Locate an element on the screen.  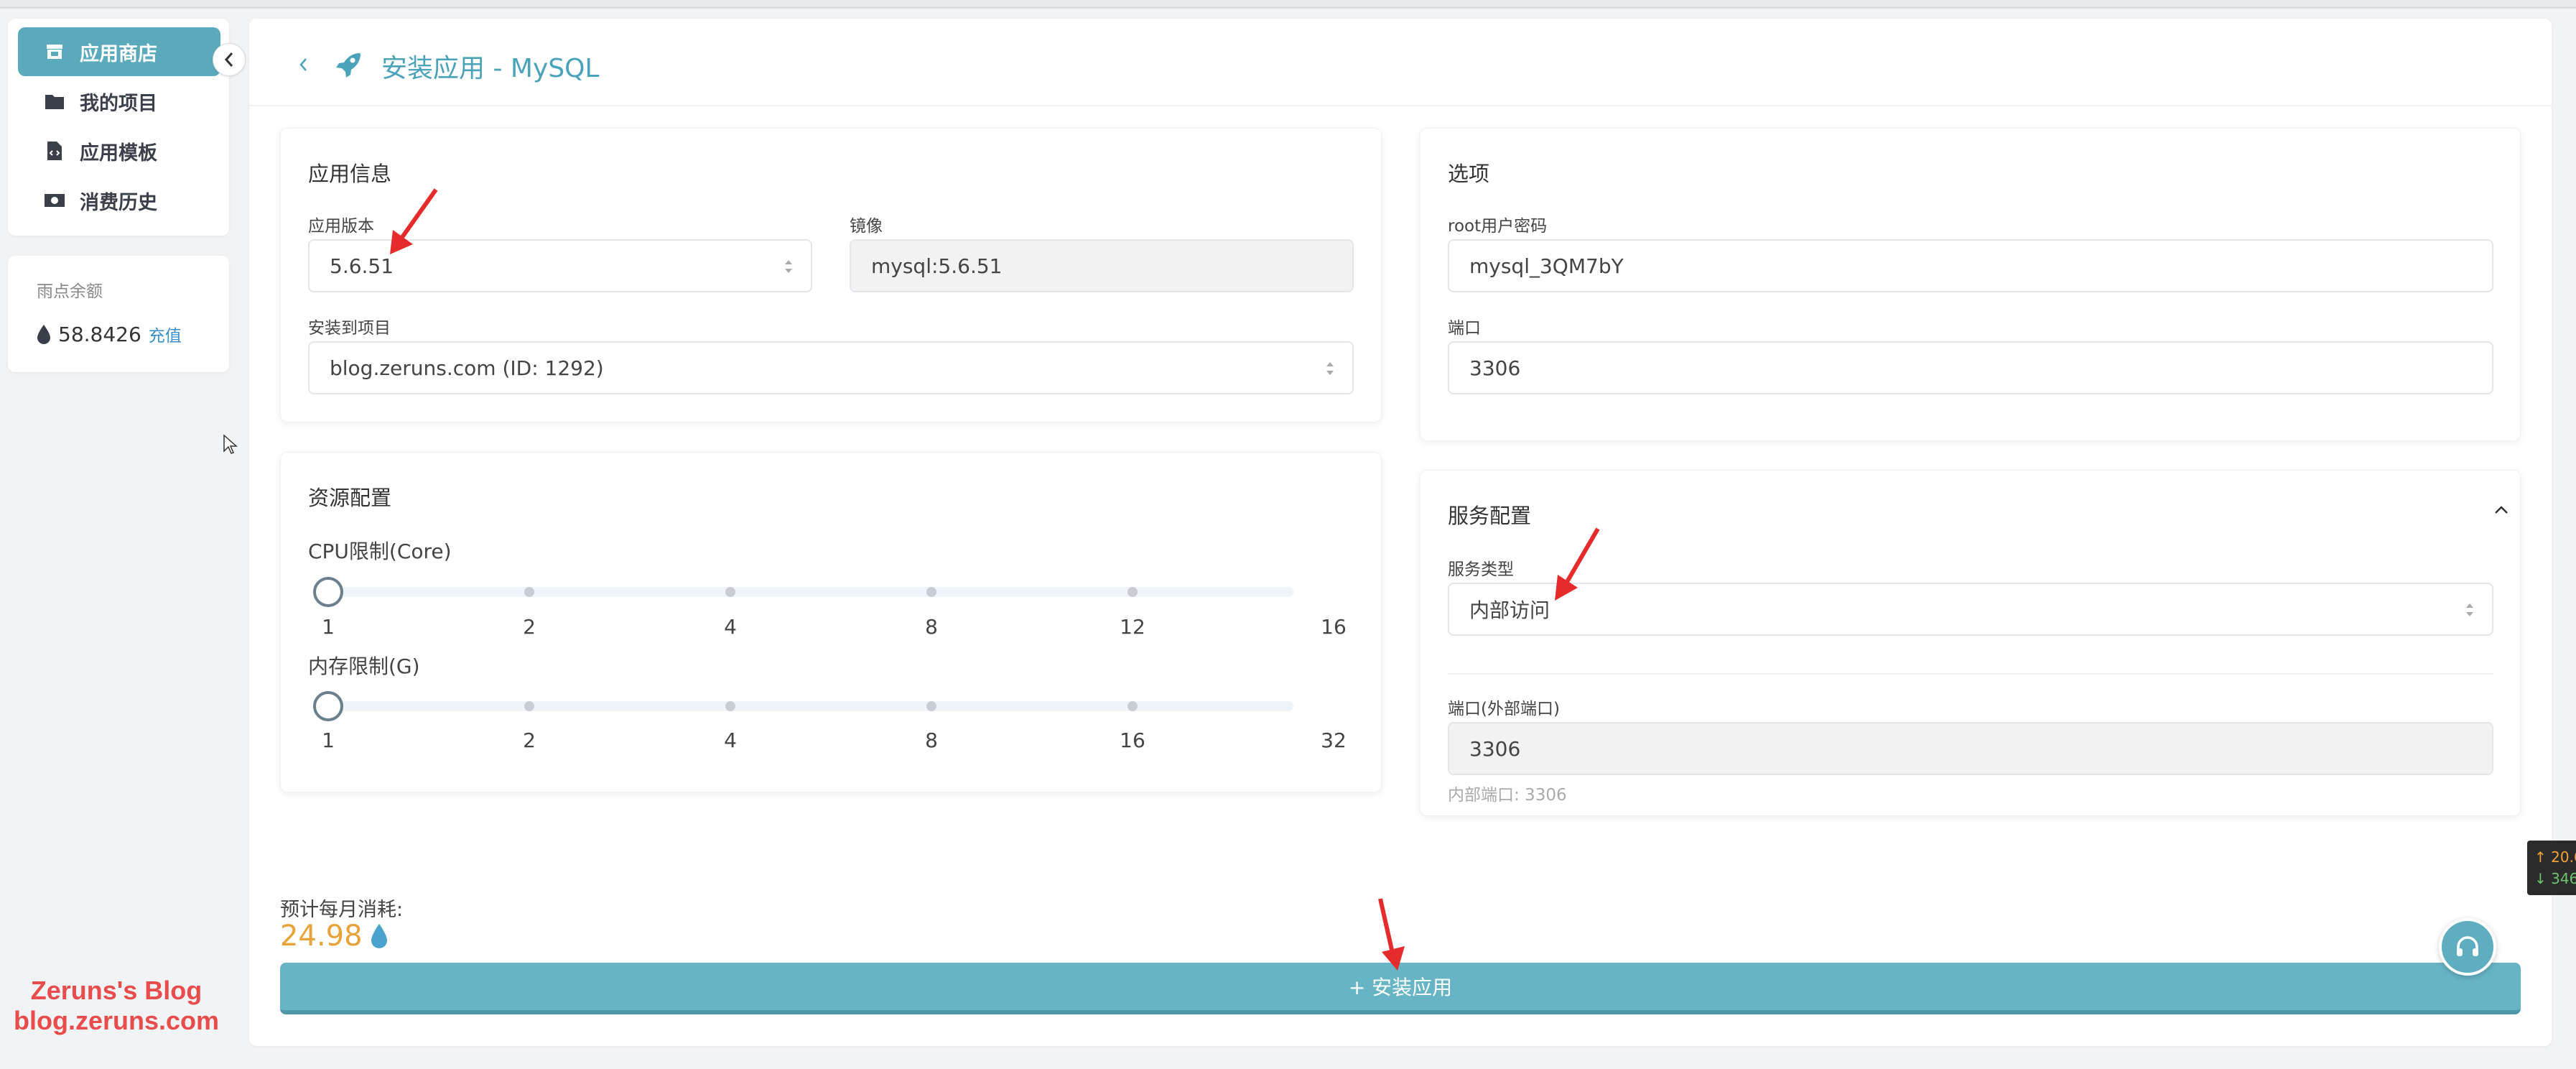
project-label: 安装到项目 is located at coordinates (349, 328).